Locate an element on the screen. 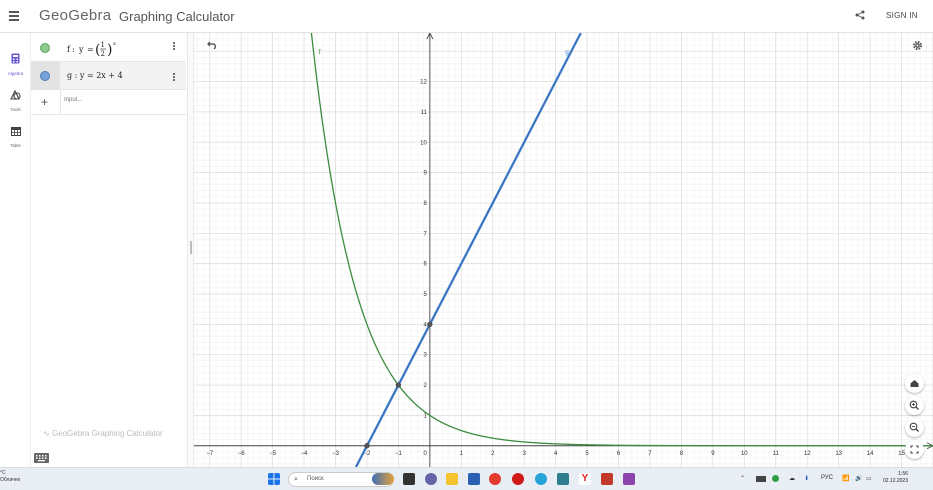 This screenshot has height=490, width=933. search-highlight-icon is located at coordinates (383, 479).